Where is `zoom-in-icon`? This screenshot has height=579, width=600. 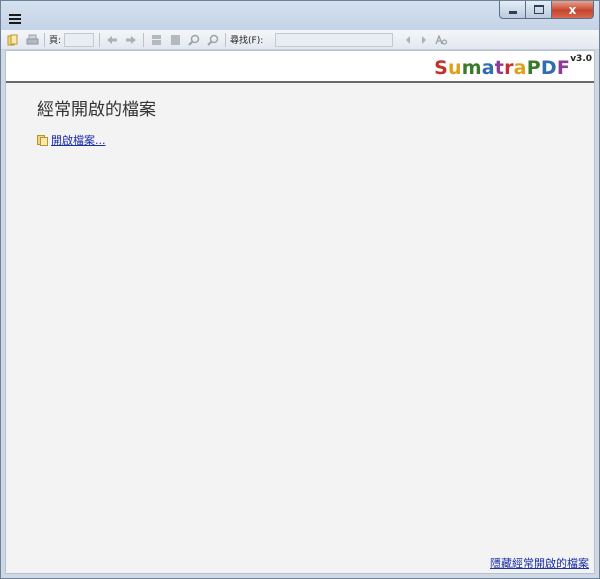 zoom-in-icon is located at coordinates (194, 40).